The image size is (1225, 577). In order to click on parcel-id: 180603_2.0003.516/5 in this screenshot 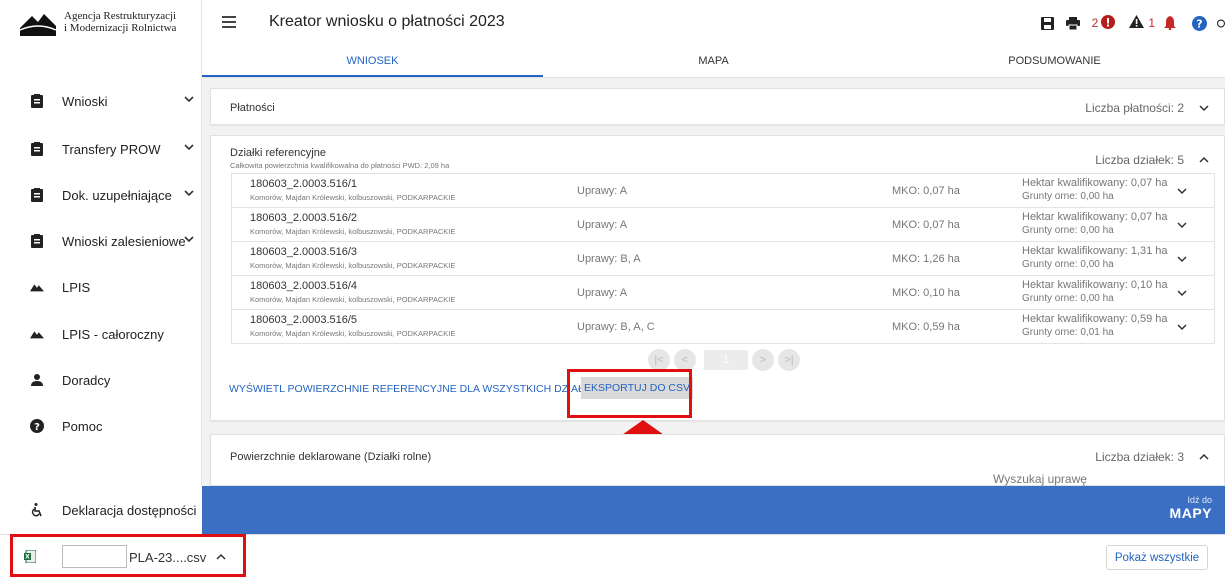, I will do `click(304, 320)`.